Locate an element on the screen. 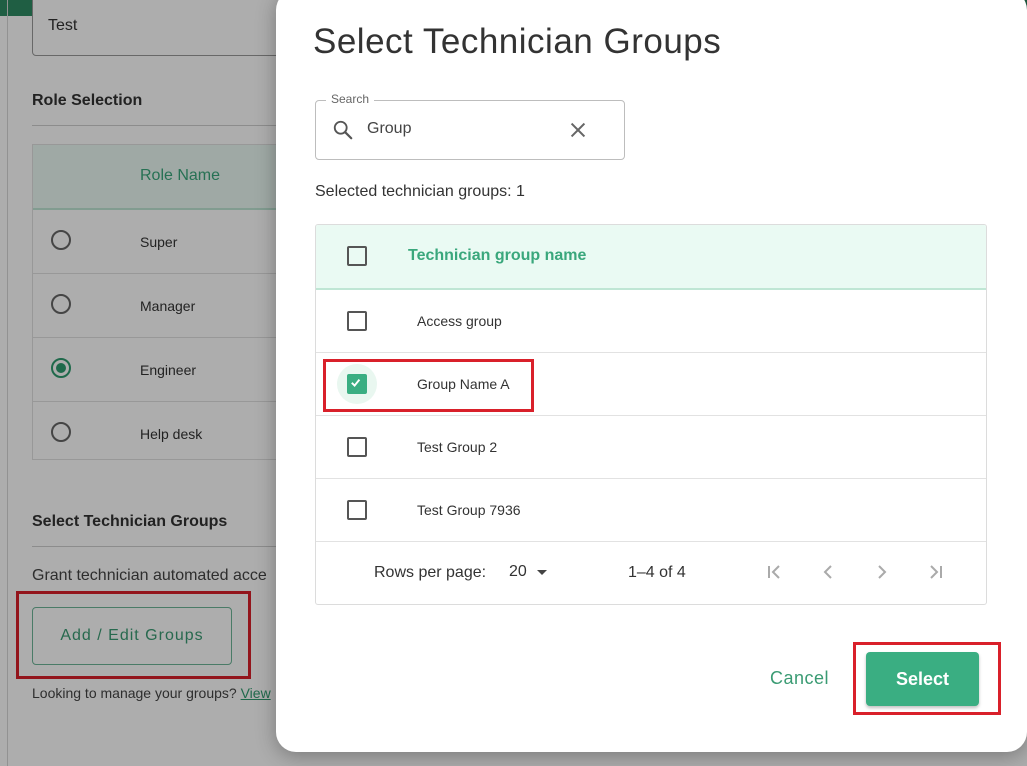 Image resolution: width=1027 pixels, height=766 pixels. group-name-column-header: Technician group name is located at coordinates (497, 255).